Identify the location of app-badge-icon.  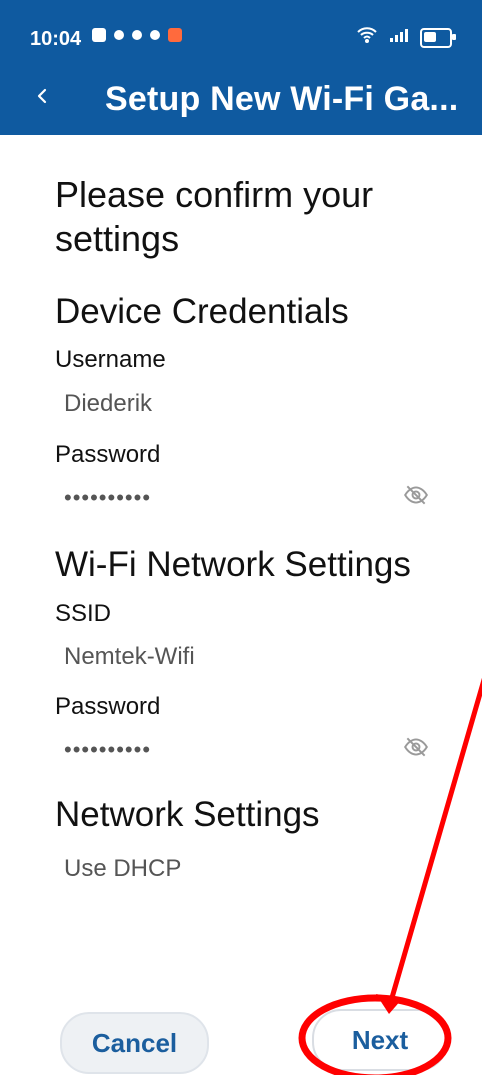
(175, 35).